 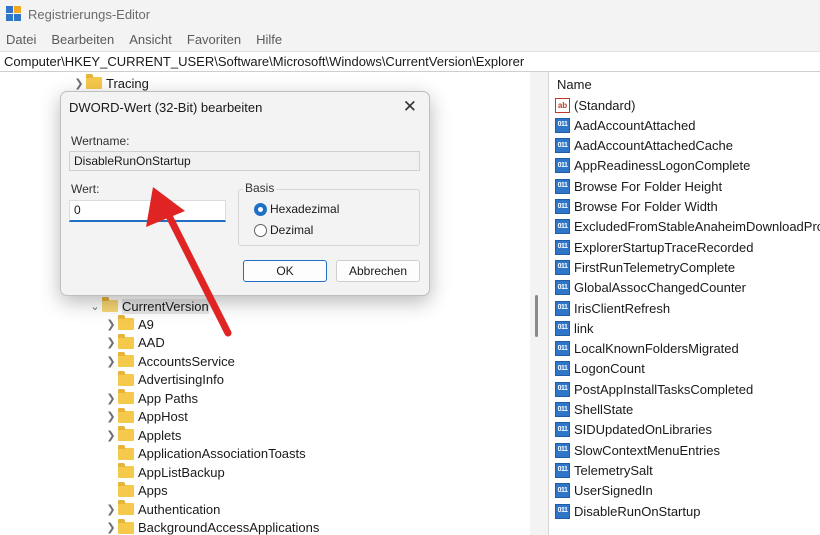 What do you see at coordinates (163, 416) in the screenshot?
I see `tree-item-label: AppHost` at bounding box center [163, 416].